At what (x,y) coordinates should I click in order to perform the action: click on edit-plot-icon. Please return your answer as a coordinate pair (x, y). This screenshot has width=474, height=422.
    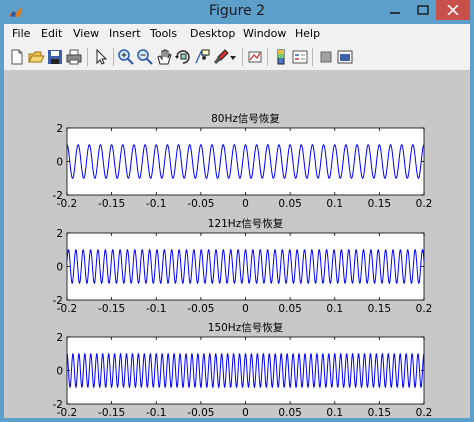
    Looking at the image, I should click on (101, 57).